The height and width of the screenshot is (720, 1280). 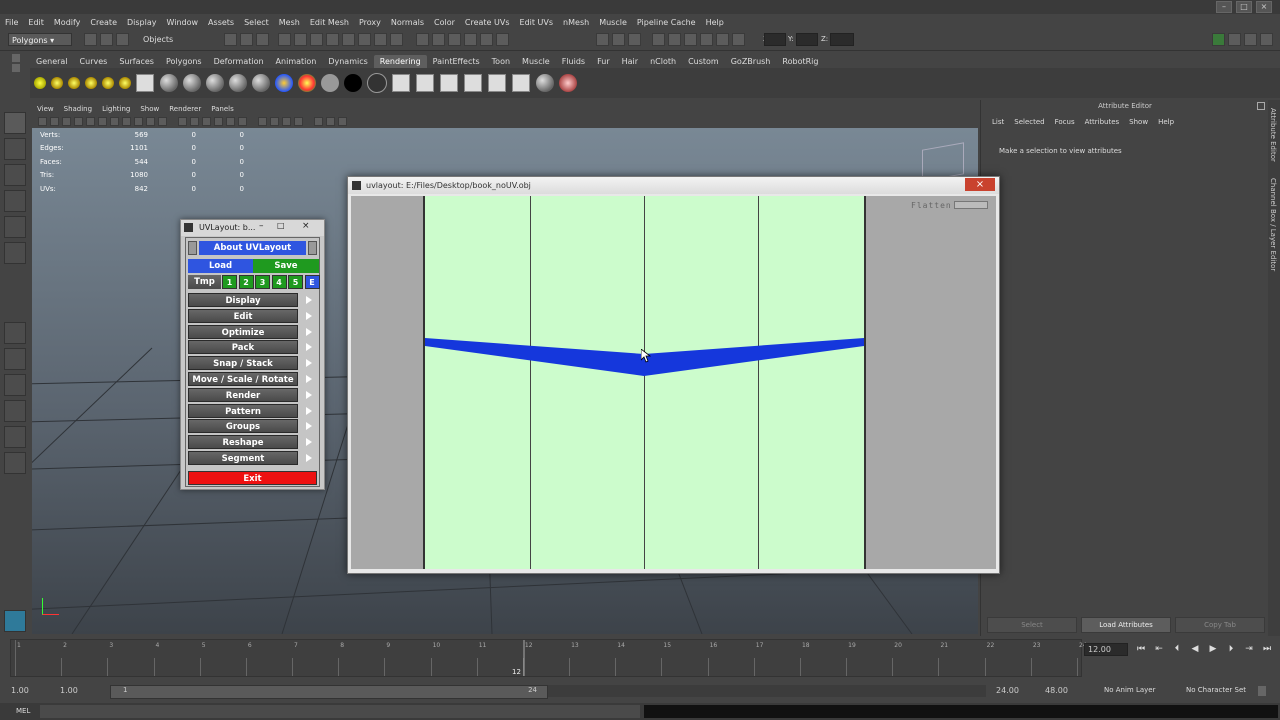 I want to click on render-layer-icon, so click(x=521, y=83).